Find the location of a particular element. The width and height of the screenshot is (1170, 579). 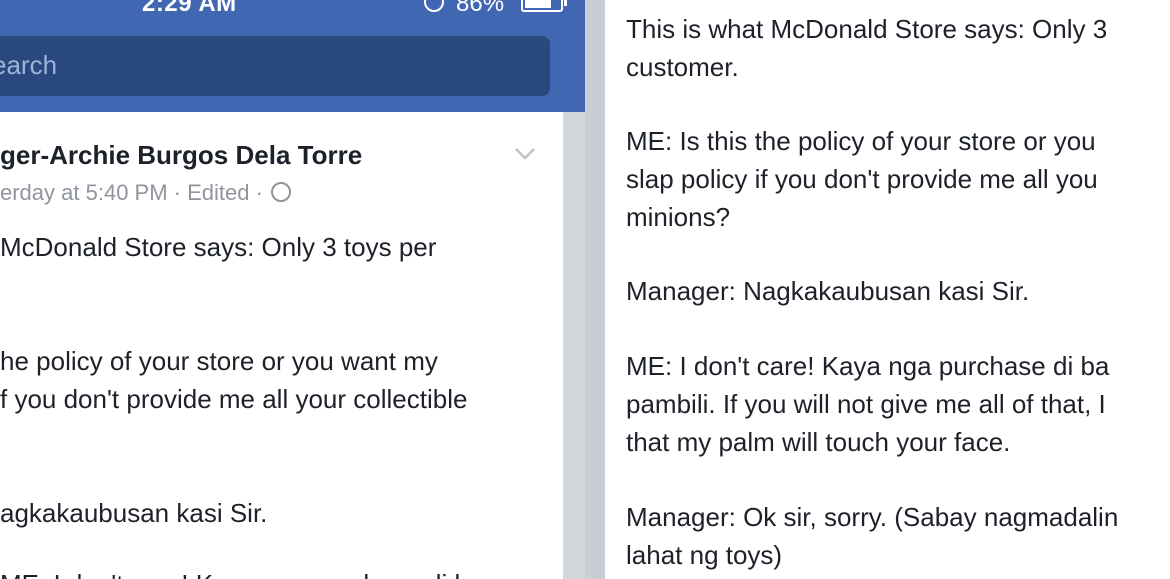

zoom-text-line: that my palm will touch your face. is located at coordinates (818, 442).